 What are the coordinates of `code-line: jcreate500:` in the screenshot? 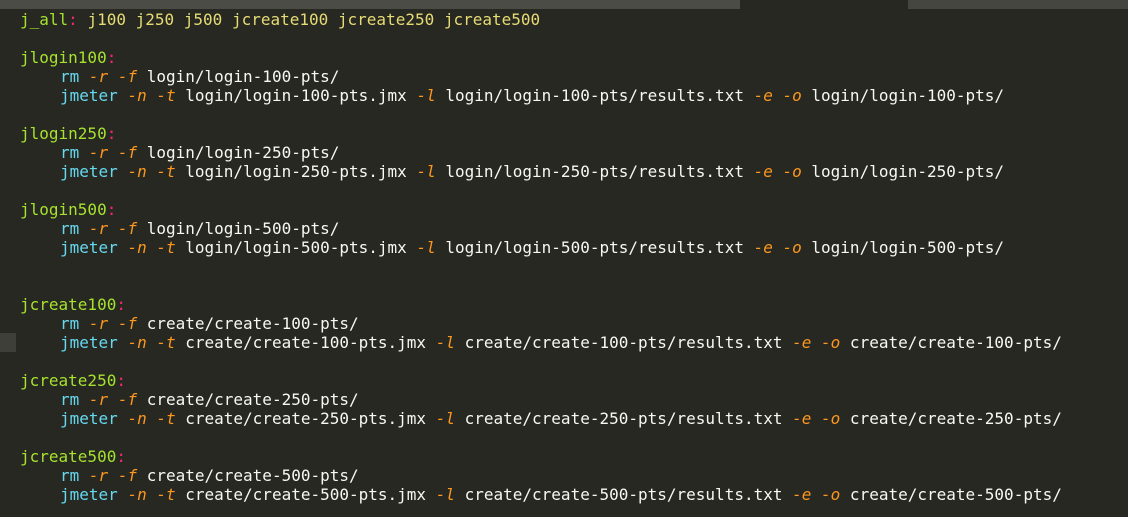 It's located at (541, 456).